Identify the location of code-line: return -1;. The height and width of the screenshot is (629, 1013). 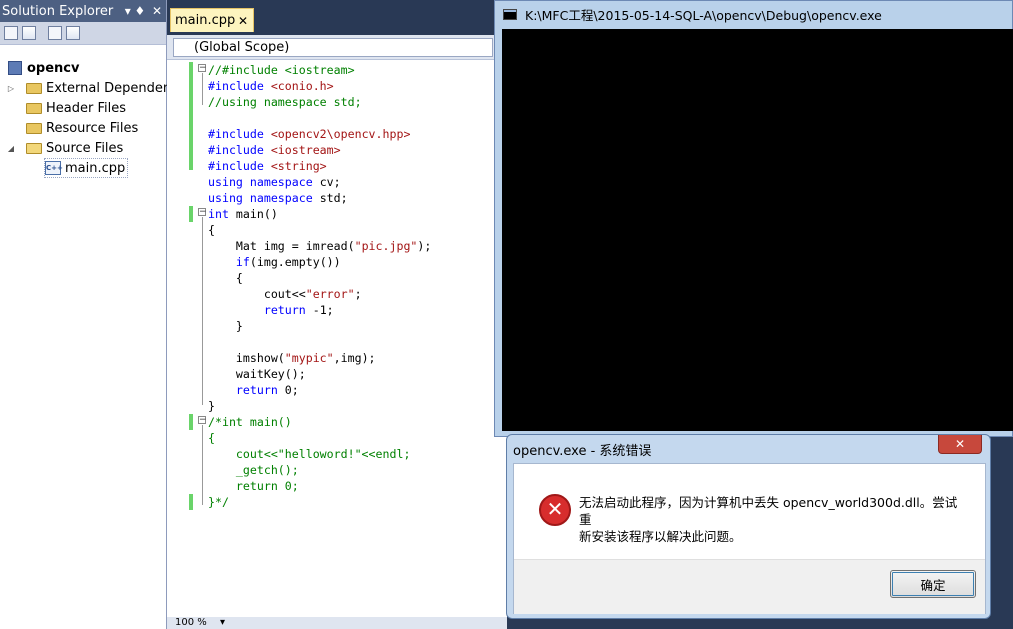
(298, 310).